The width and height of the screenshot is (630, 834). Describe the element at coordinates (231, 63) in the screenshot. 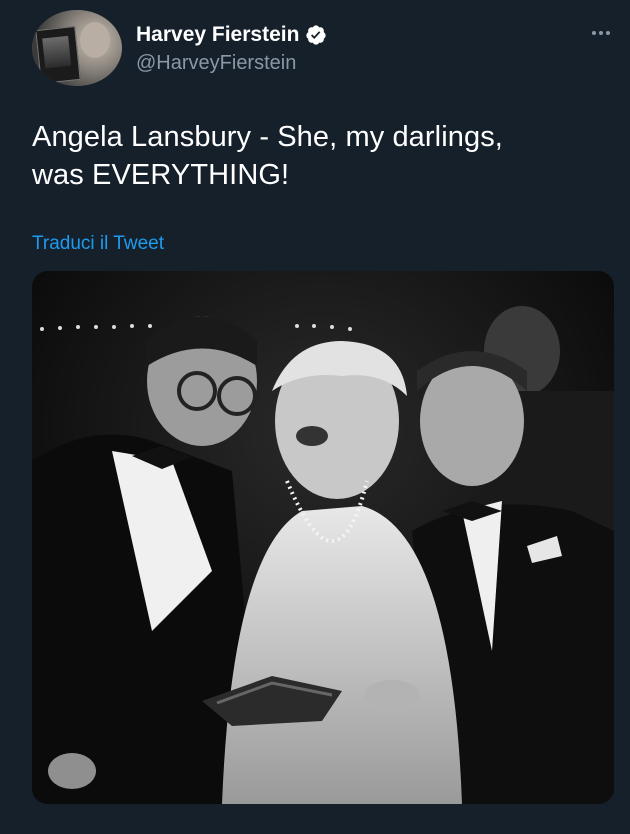

I see `author-handle: @HarveyFierstein` at that location.